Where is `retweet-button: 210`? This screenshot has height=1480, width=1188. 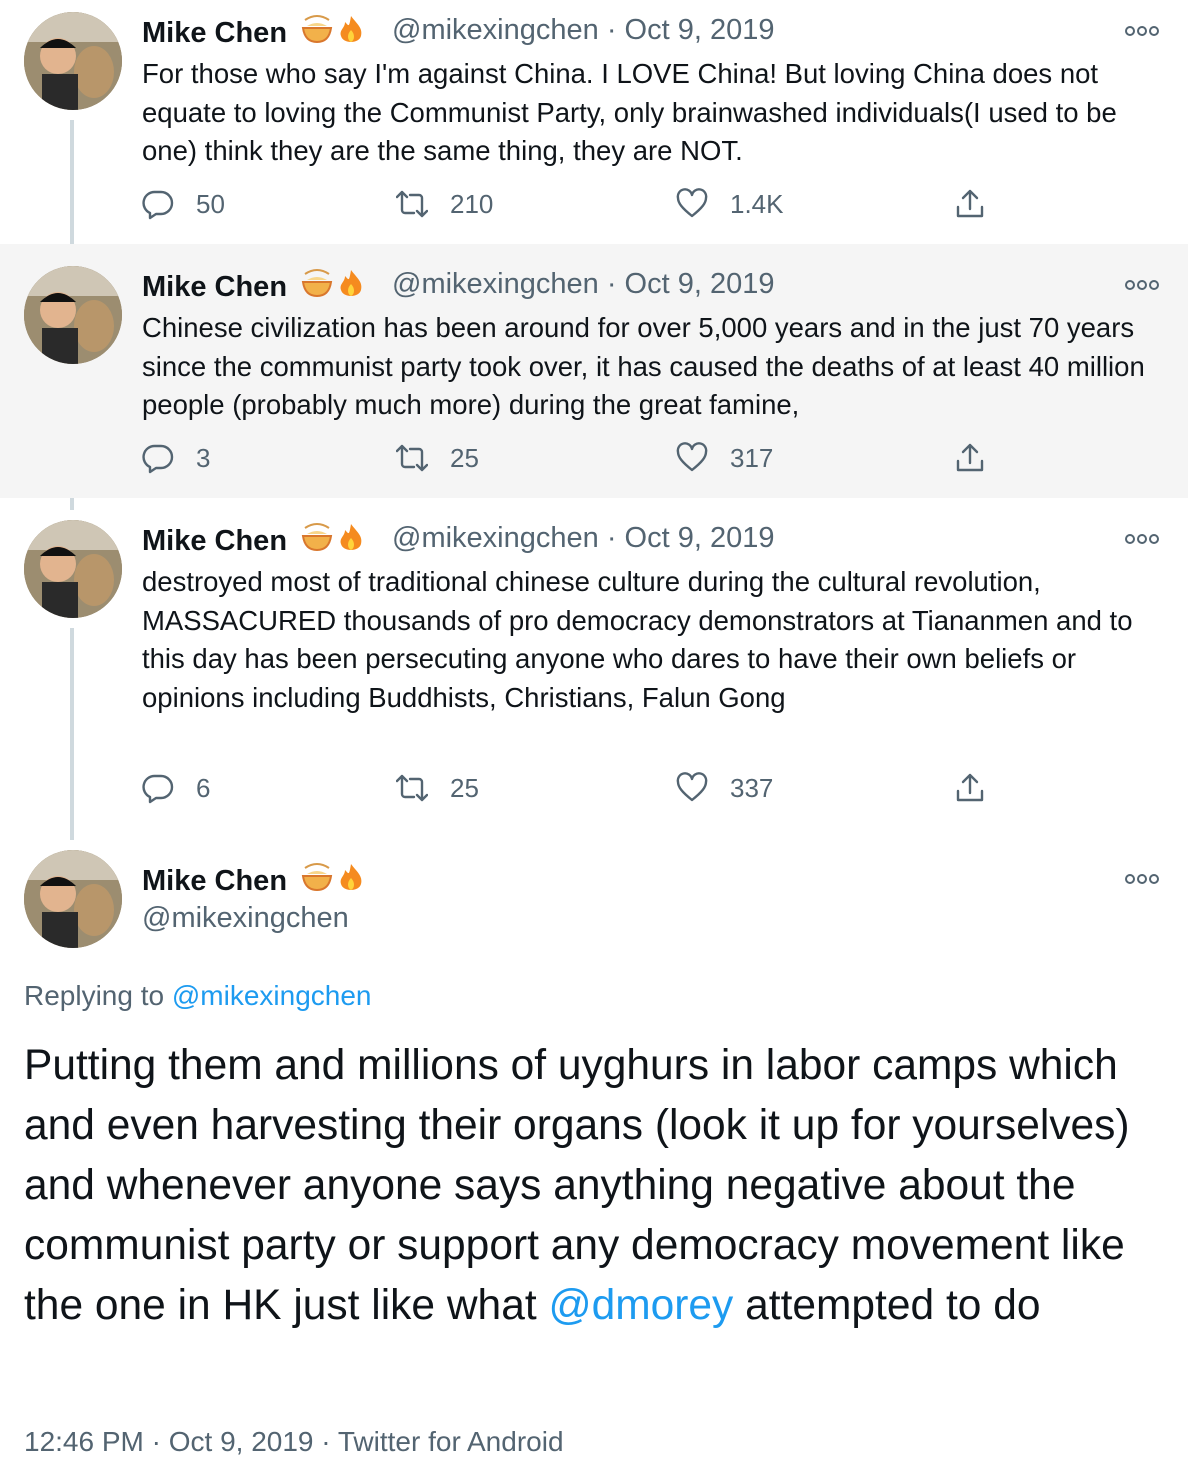 retweet-button: 210 is located at coordinates (444, 204).